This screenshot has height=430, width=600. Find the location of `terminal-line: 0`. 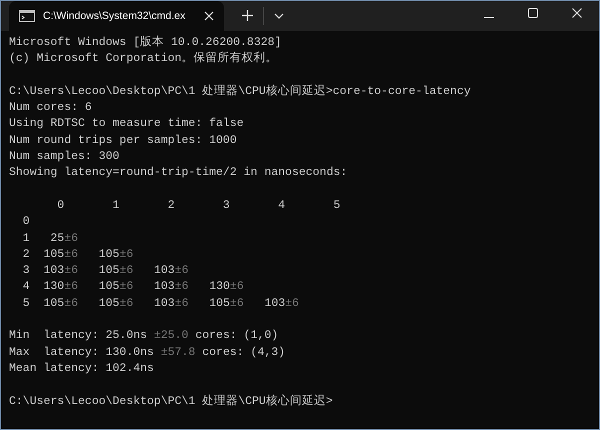

terminal-line: 0 is located at coordinates (26, 222).